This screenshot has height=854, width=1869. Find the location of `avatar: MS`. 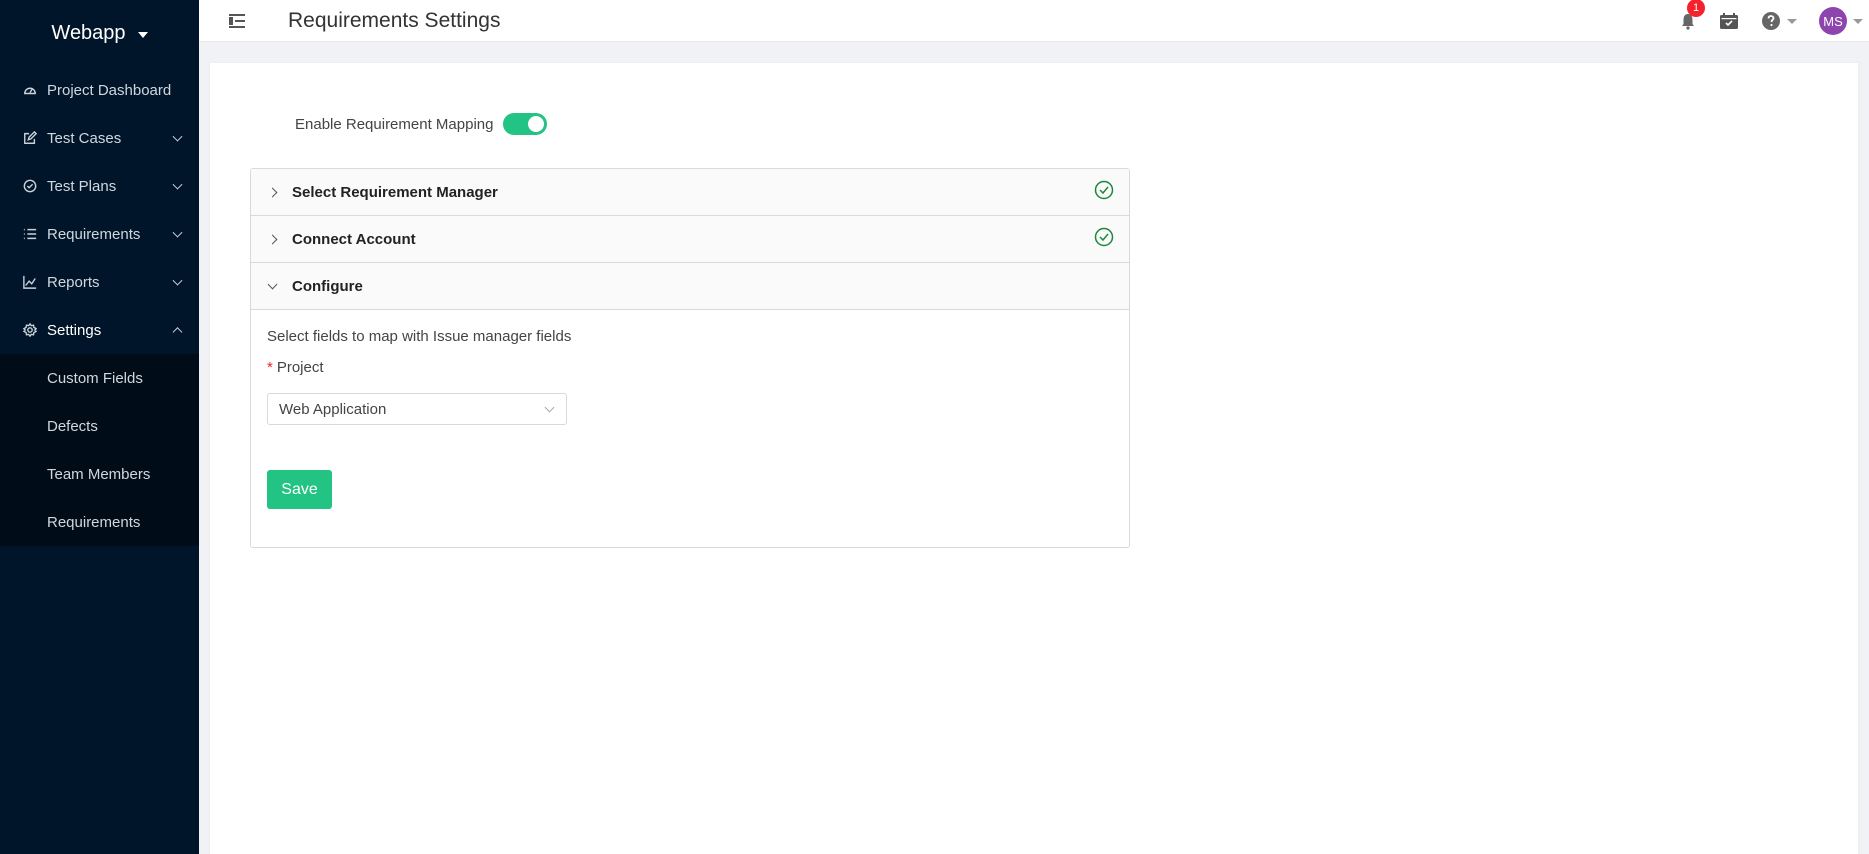

avatar: MS is located at coordinates (1833, 21).